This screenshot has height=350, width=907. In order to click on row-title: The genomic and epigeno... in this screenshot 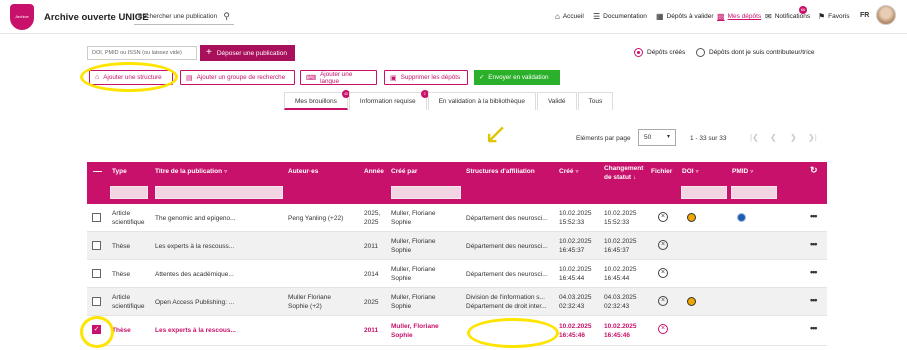, I will do `click(195, 218)`.